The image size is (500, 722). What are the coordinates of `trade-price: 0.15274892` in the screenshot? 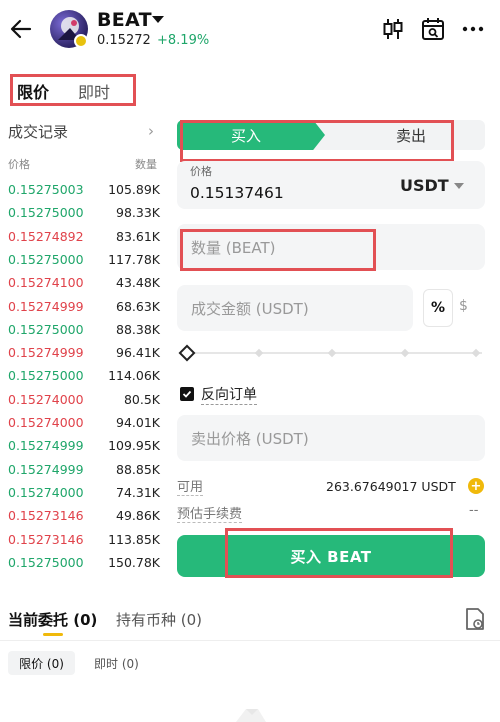 It's located at (46, 236).